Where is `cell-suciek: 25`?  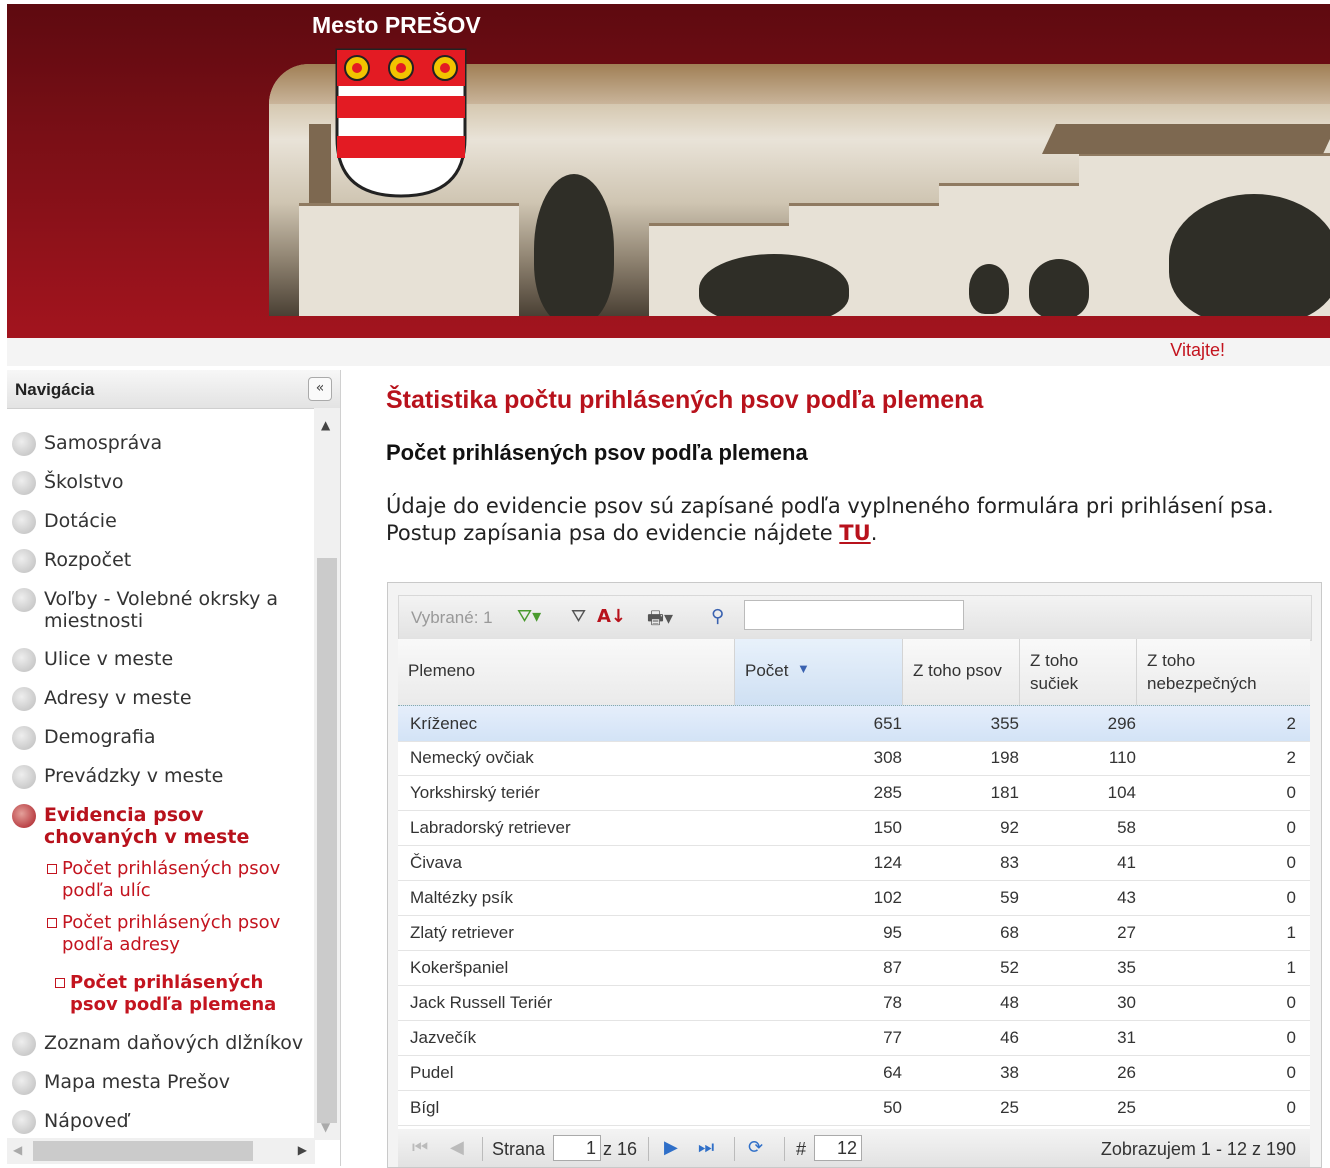 cell-suciek: 25 is located at coordinates (1126, 1107).